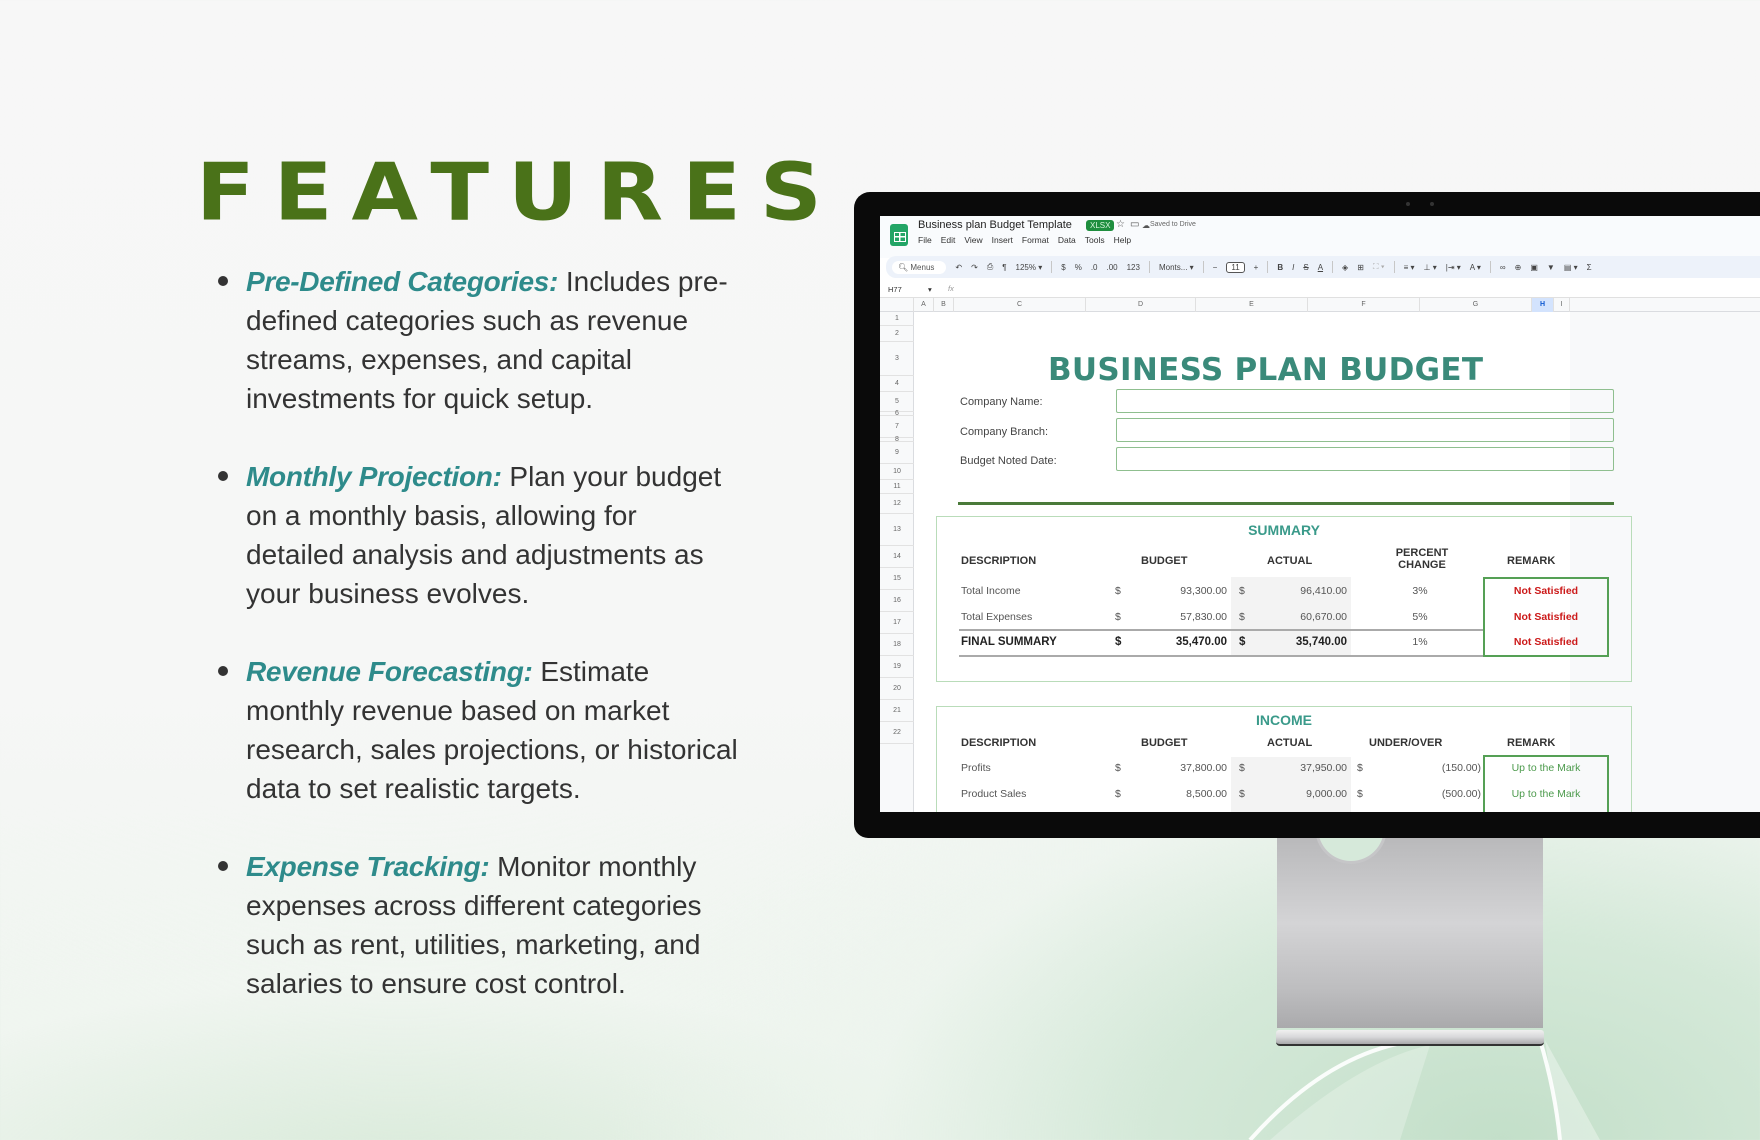  What do you see at coordinates (995, 225) in the screenshot?
I see `document-title: Business plan Budget Template` at bounding box center [995, 225].